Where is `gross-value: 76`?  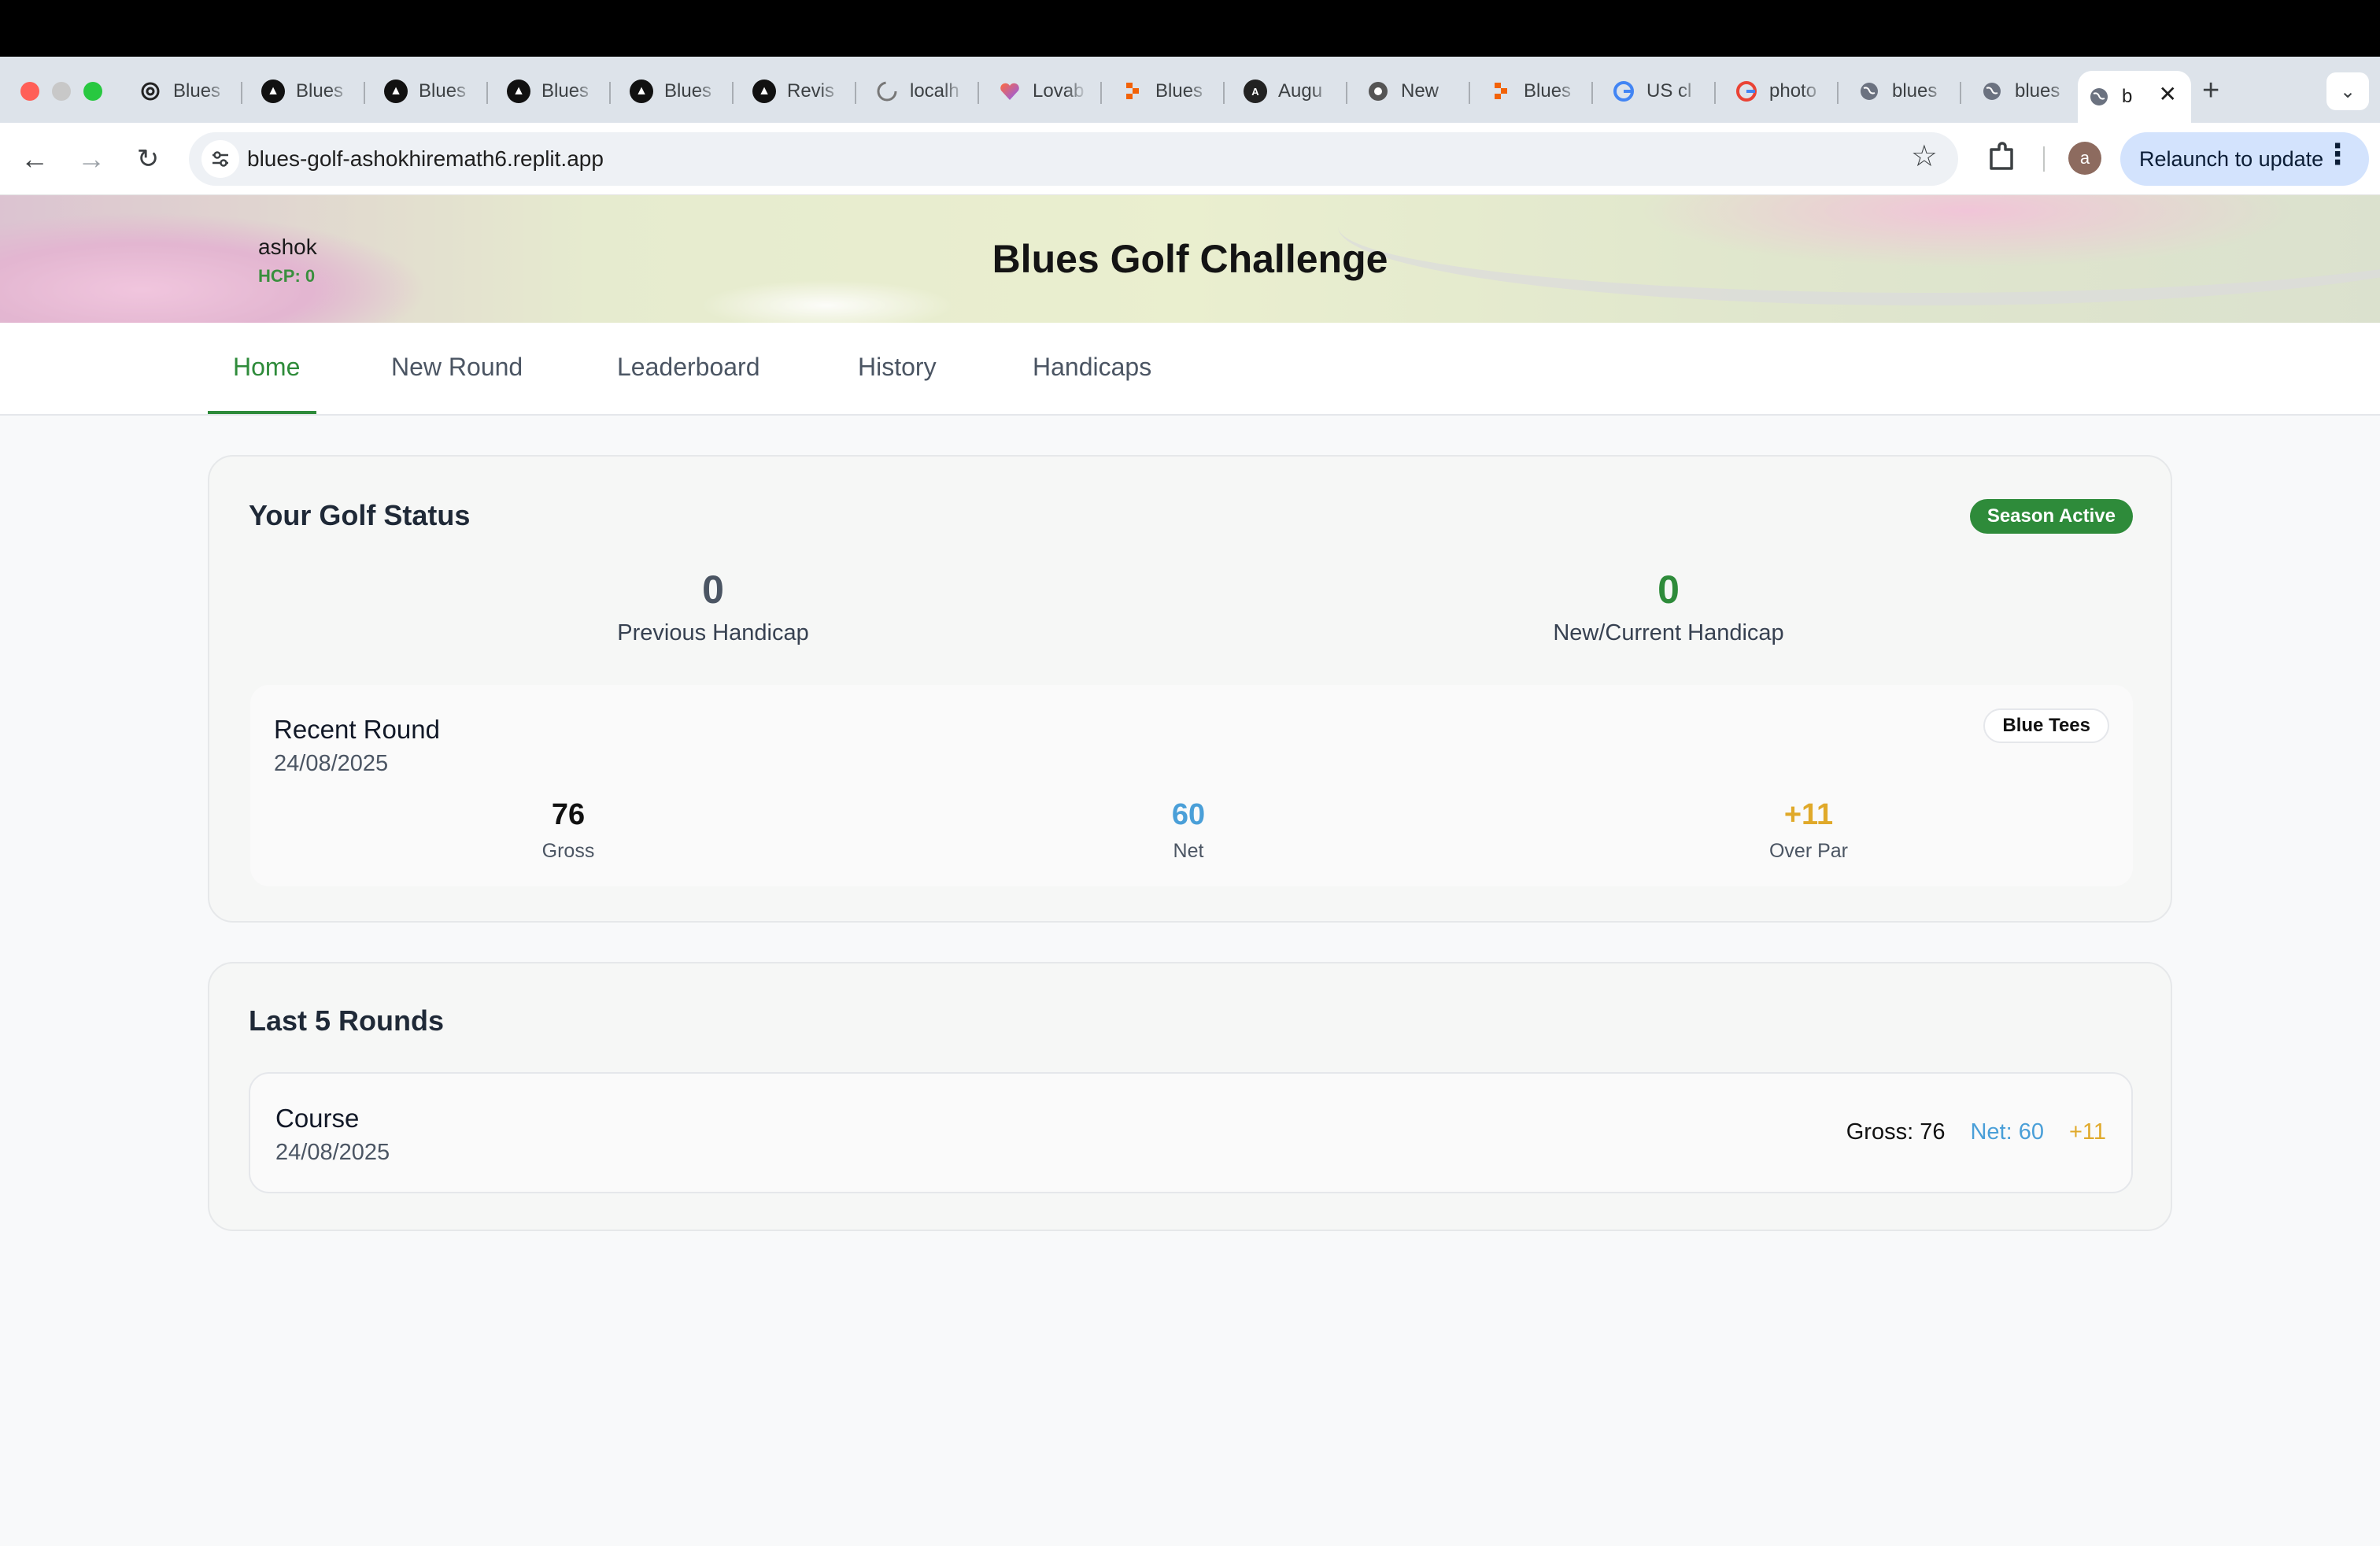 gross-value: 76 is located at coordinates (568, 815).